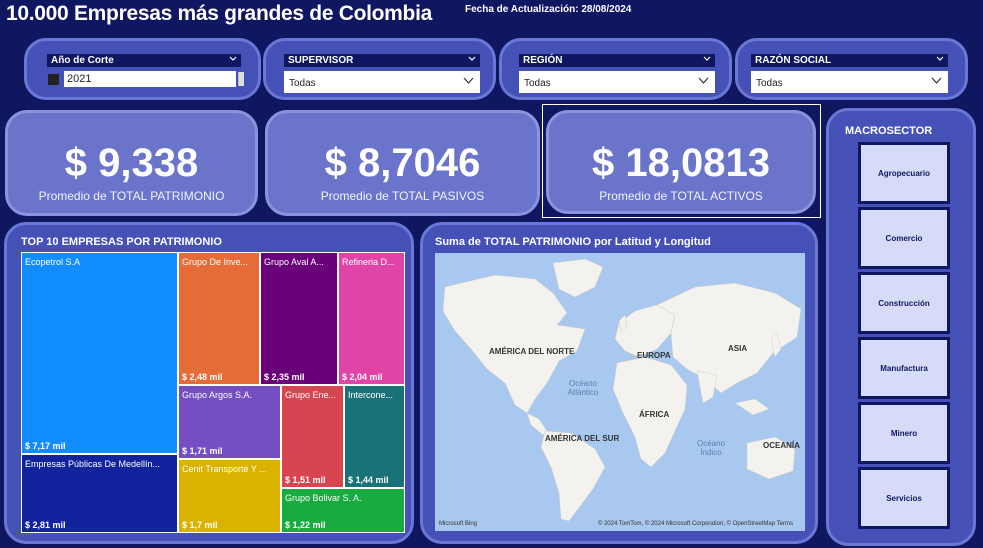  Describe the element at coordinates (532, 351) in the screenshot. I see `map-label-north-america: AMÉRICA DEL NORTE` at that location.